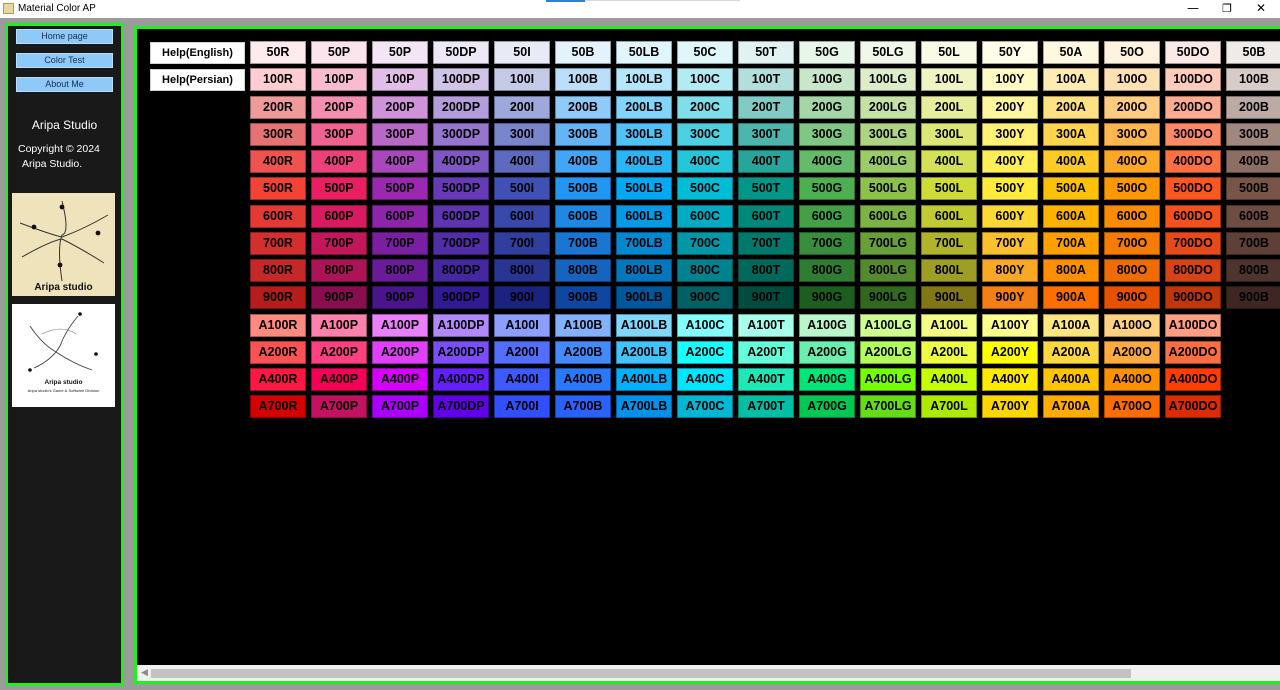  What do you see at coordinates (522, 325) in the screenshot?
I see `swatch-A100I-col4: A100I` at bounding box center [522, 325].